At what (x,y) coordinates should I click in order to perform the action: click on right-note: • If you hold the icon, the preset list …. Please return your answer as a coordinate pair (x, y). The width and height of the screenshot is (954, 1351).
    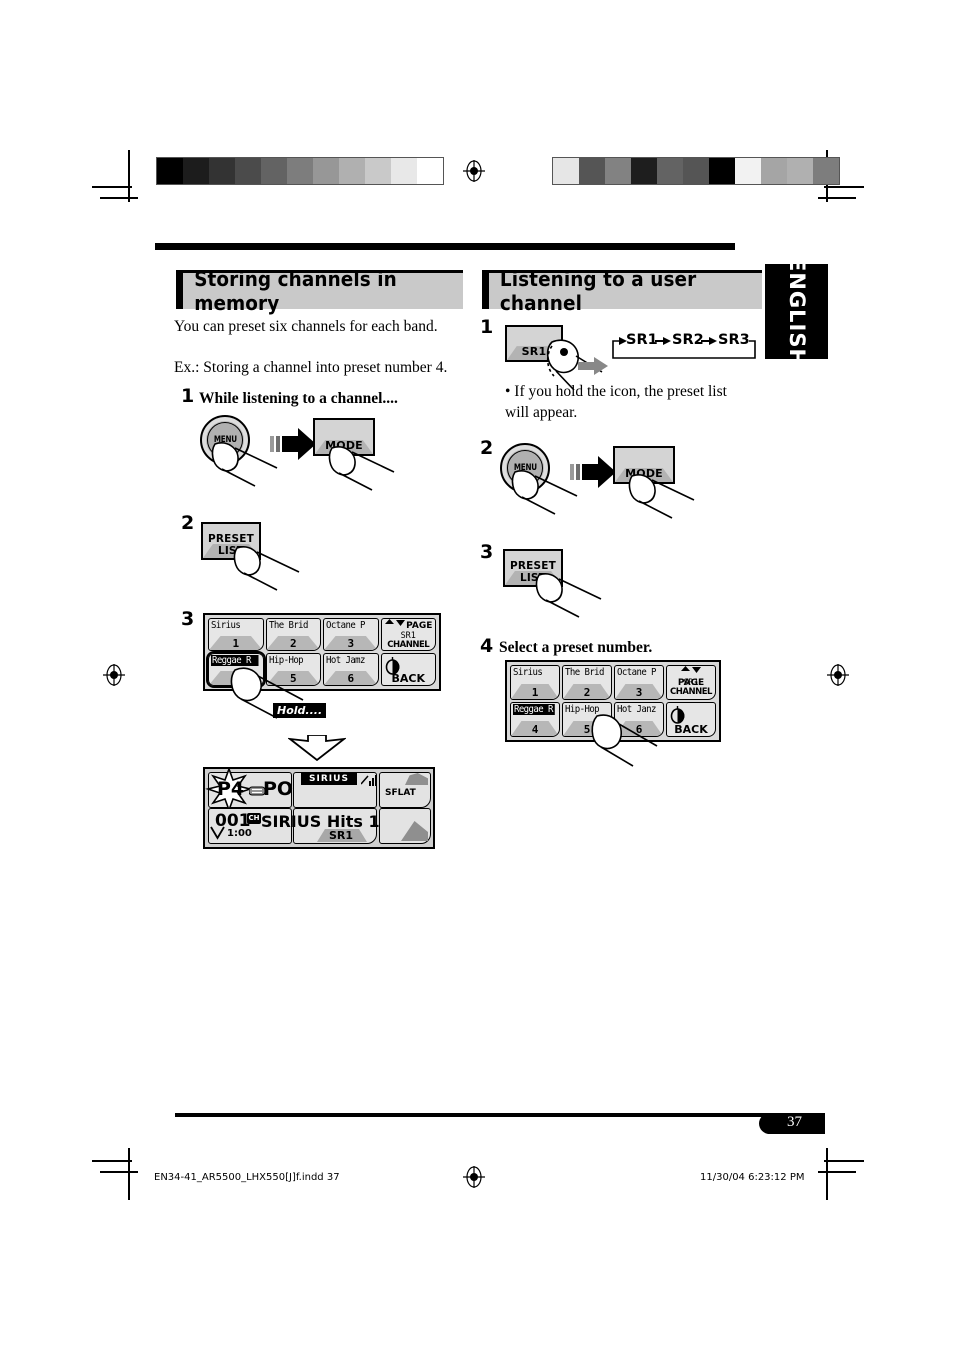
    Looking at the image, I should click on (616, 402).